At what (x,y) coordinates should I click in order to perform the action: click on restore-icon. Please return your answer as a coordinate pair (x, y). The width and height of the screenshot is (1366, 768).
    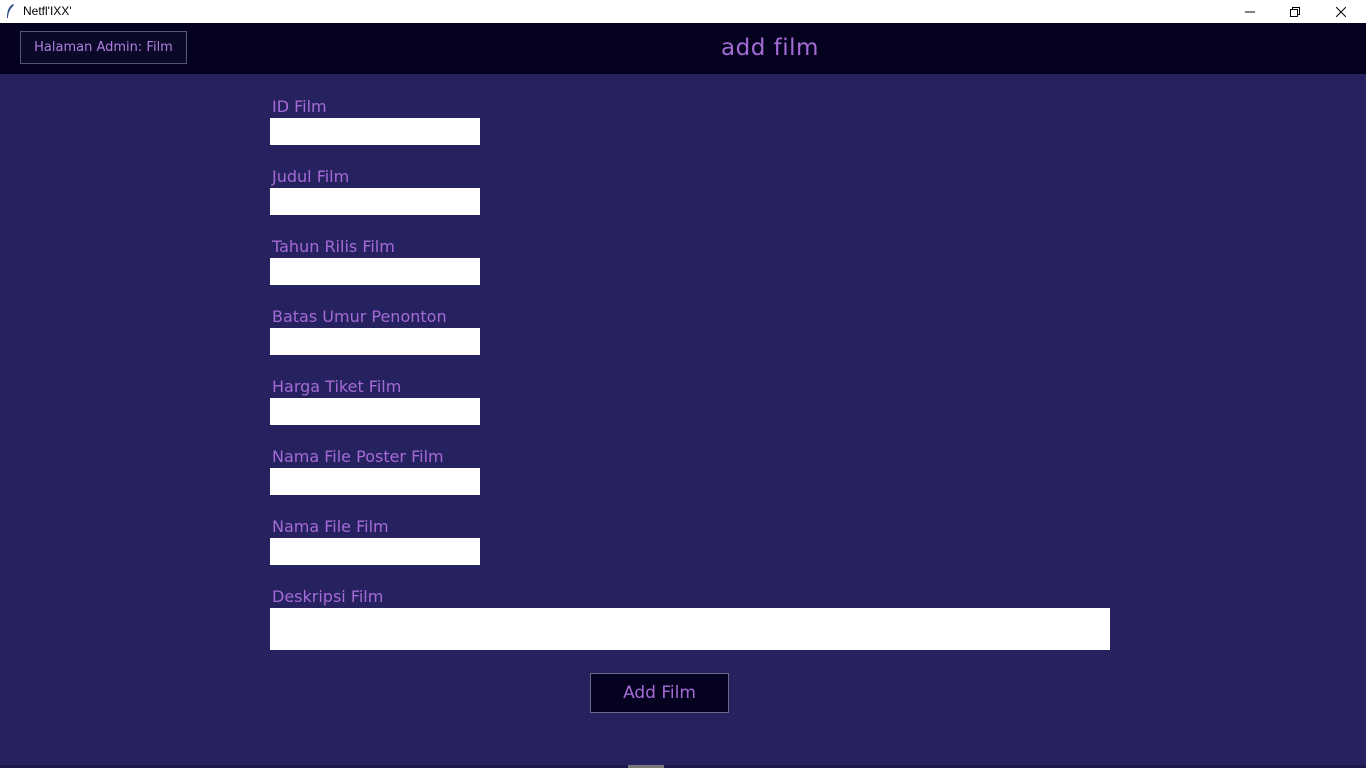
    Looking at the image, I should click on (1295, 11).